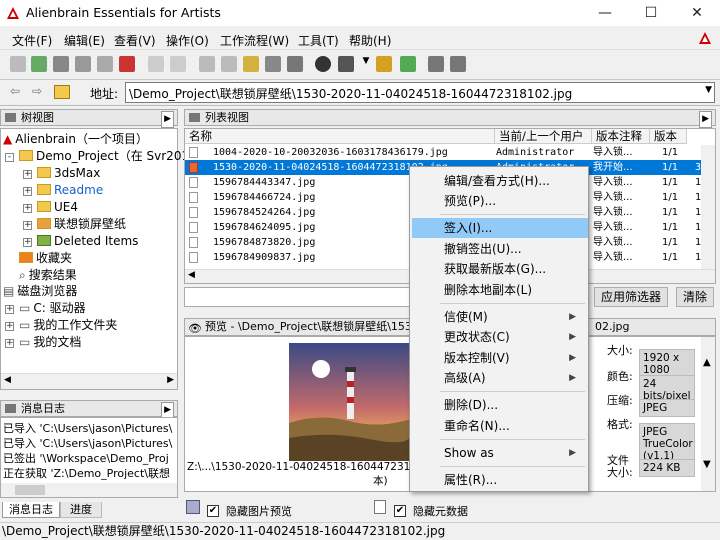  What do you see at coordinates (127, 64) in the screenshot?
I see `delete-icon` at bounding box center [127, 64].